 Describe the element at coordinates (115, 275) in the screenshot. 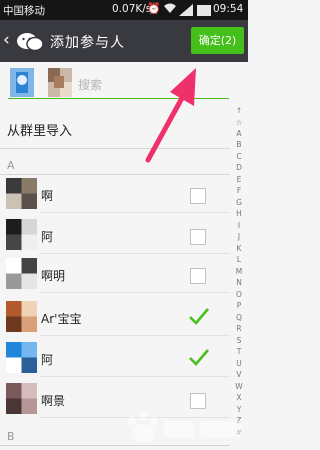

I see `contact-row: 啊明` at that location.